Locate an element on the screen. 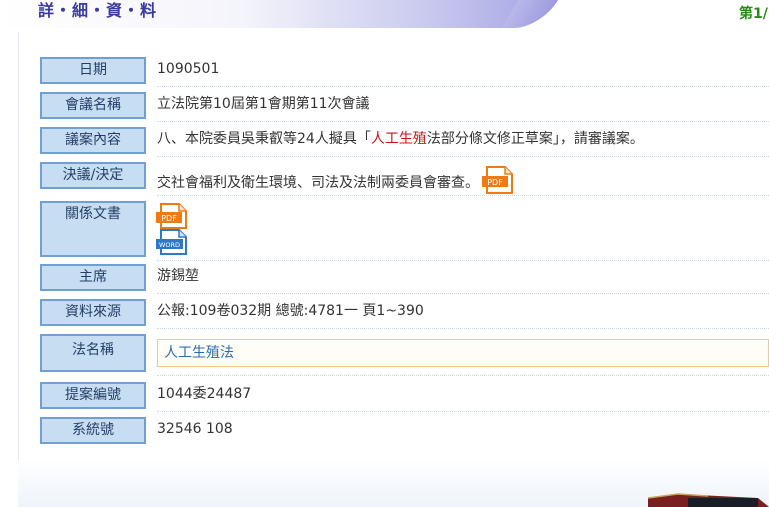  row-chair: 主席 游錫堃 is located at coordinates (404, 279).